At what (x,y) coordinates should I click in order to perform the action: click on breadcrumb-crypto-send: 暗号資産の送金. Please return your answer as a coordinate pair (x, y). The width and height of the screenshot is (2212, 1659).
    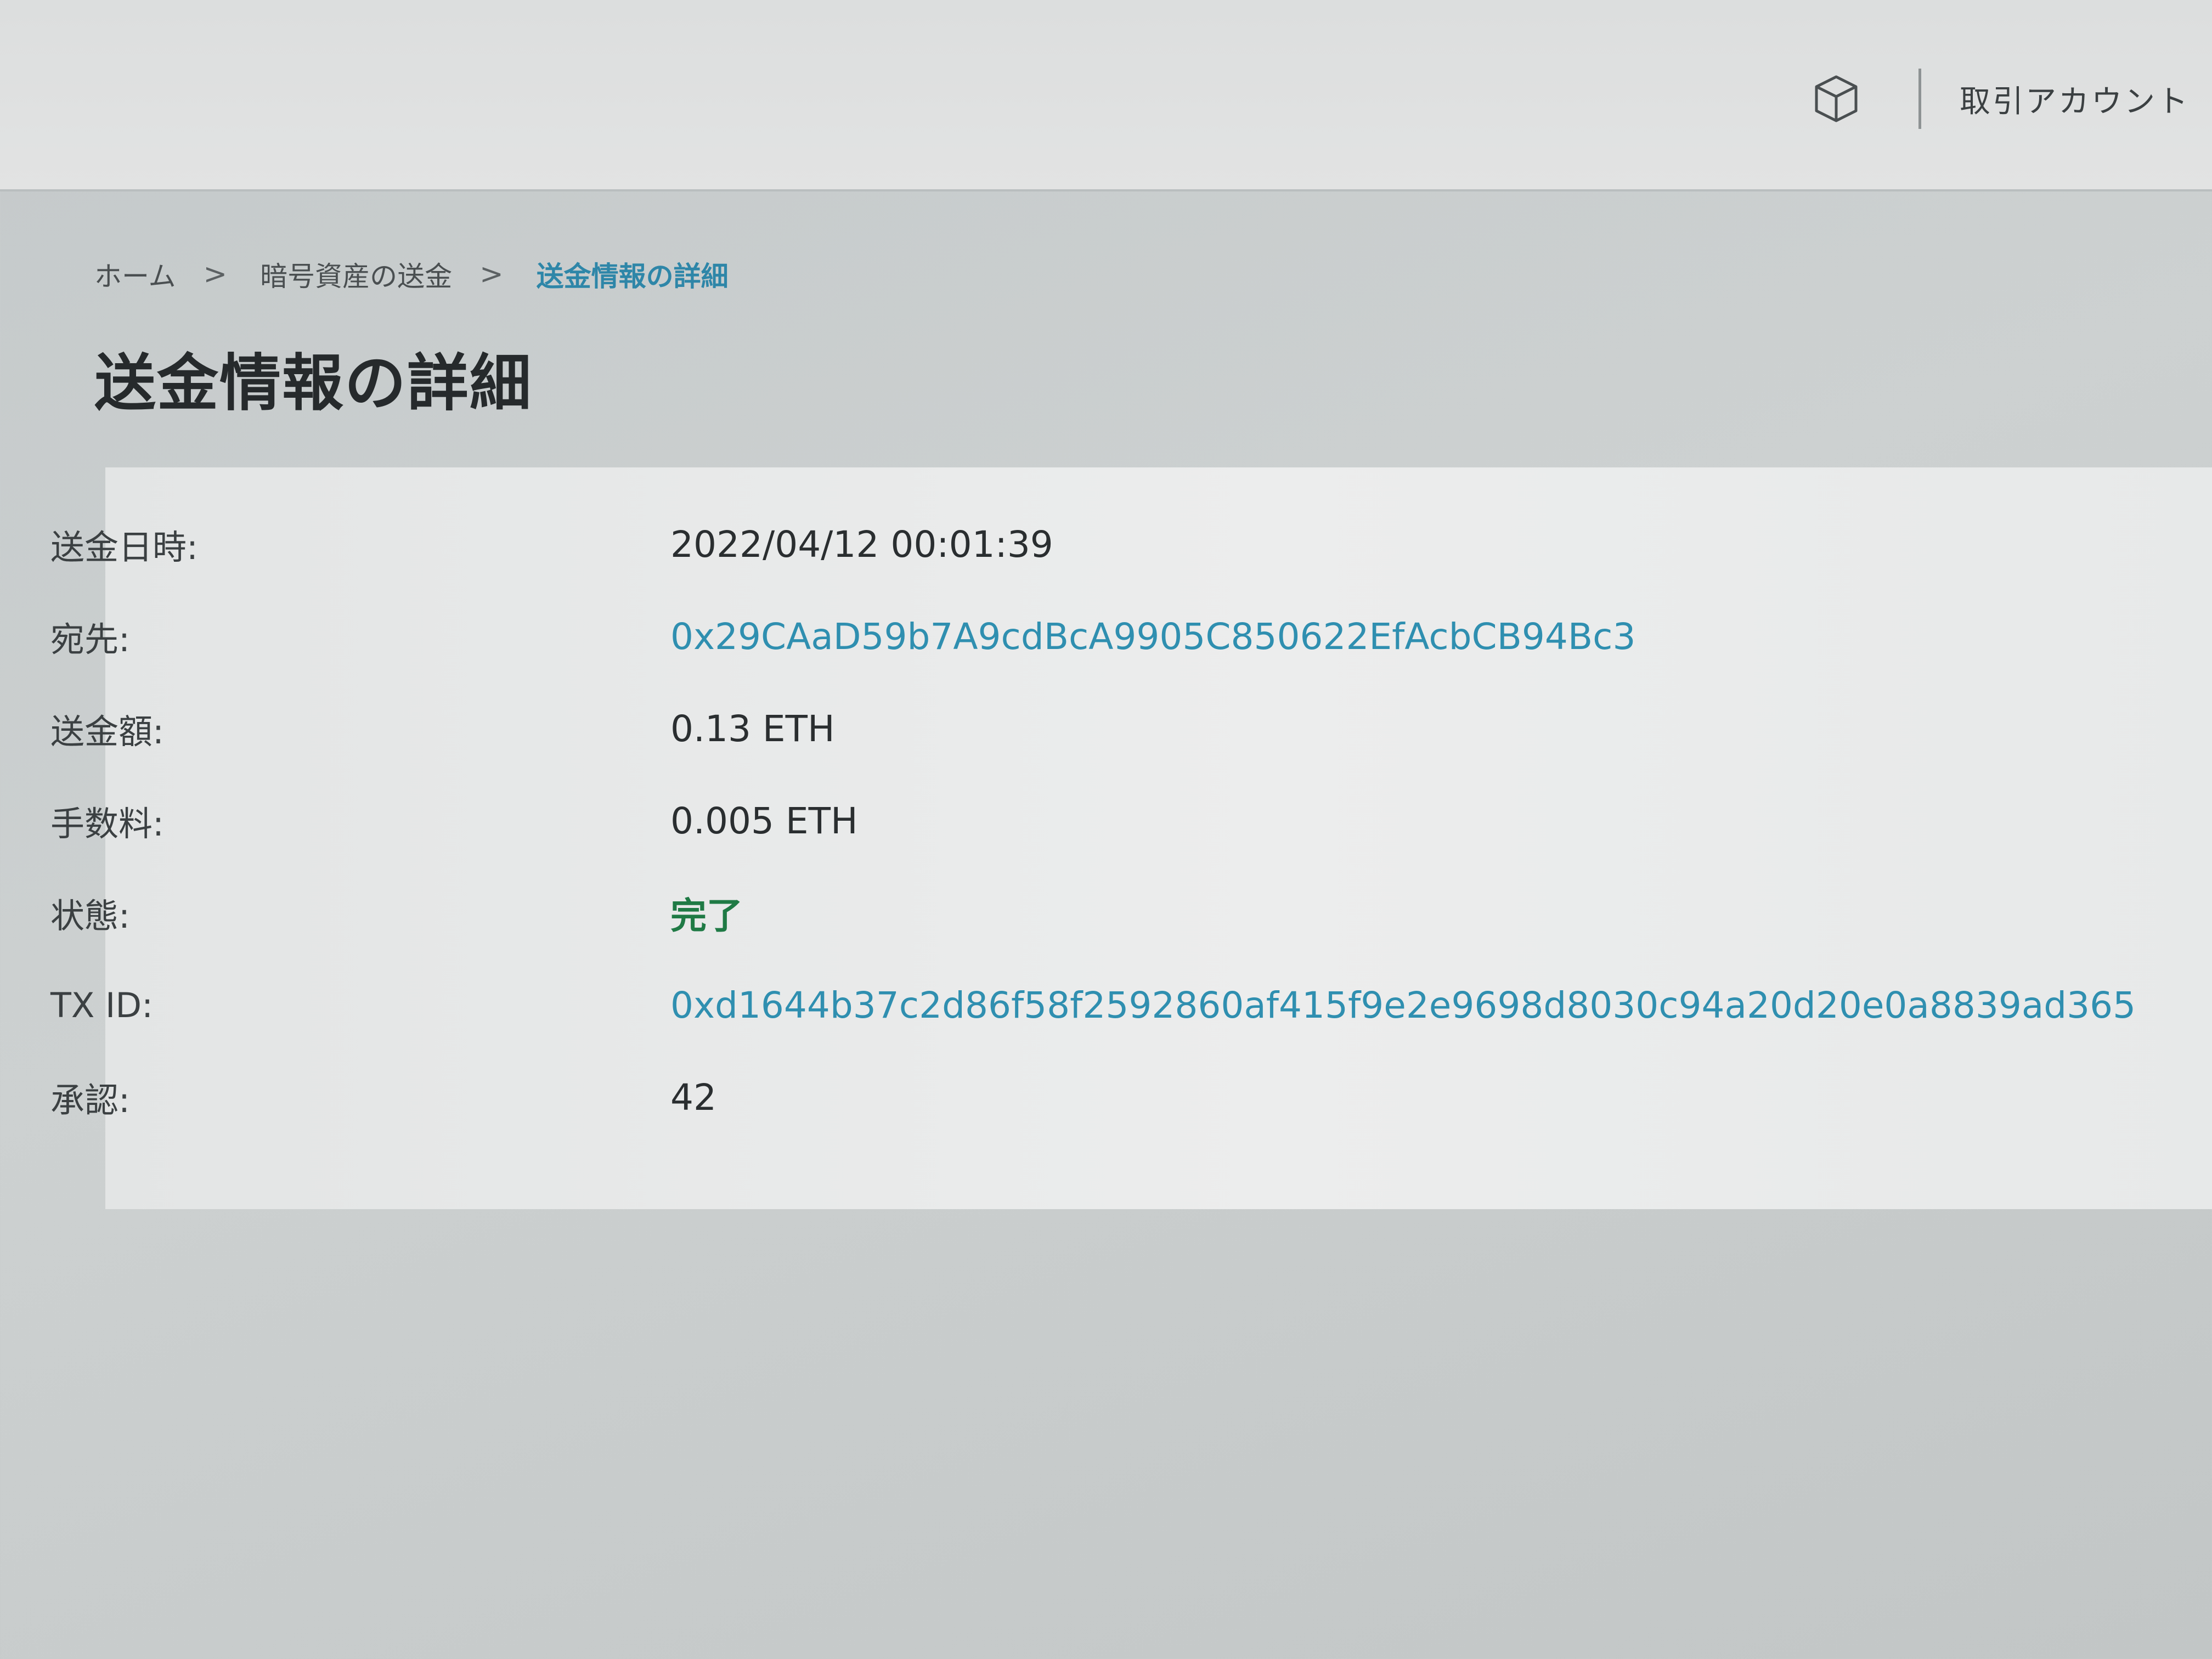
    Looking at the image, I should click on (356, 274).